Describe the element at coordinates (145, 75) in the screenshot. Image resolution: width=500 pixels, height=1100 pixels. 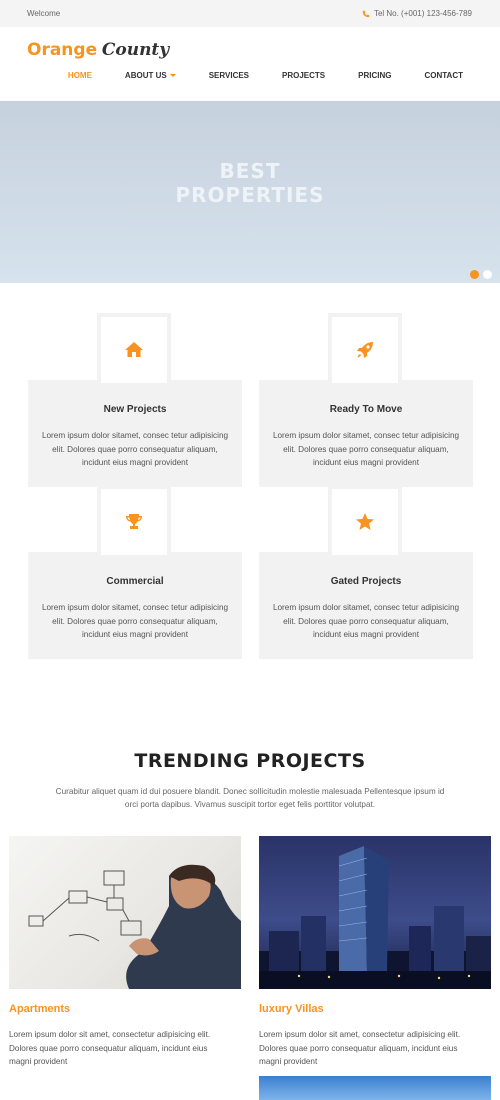
I see `nav-about-label: ABOUT US` at that location.